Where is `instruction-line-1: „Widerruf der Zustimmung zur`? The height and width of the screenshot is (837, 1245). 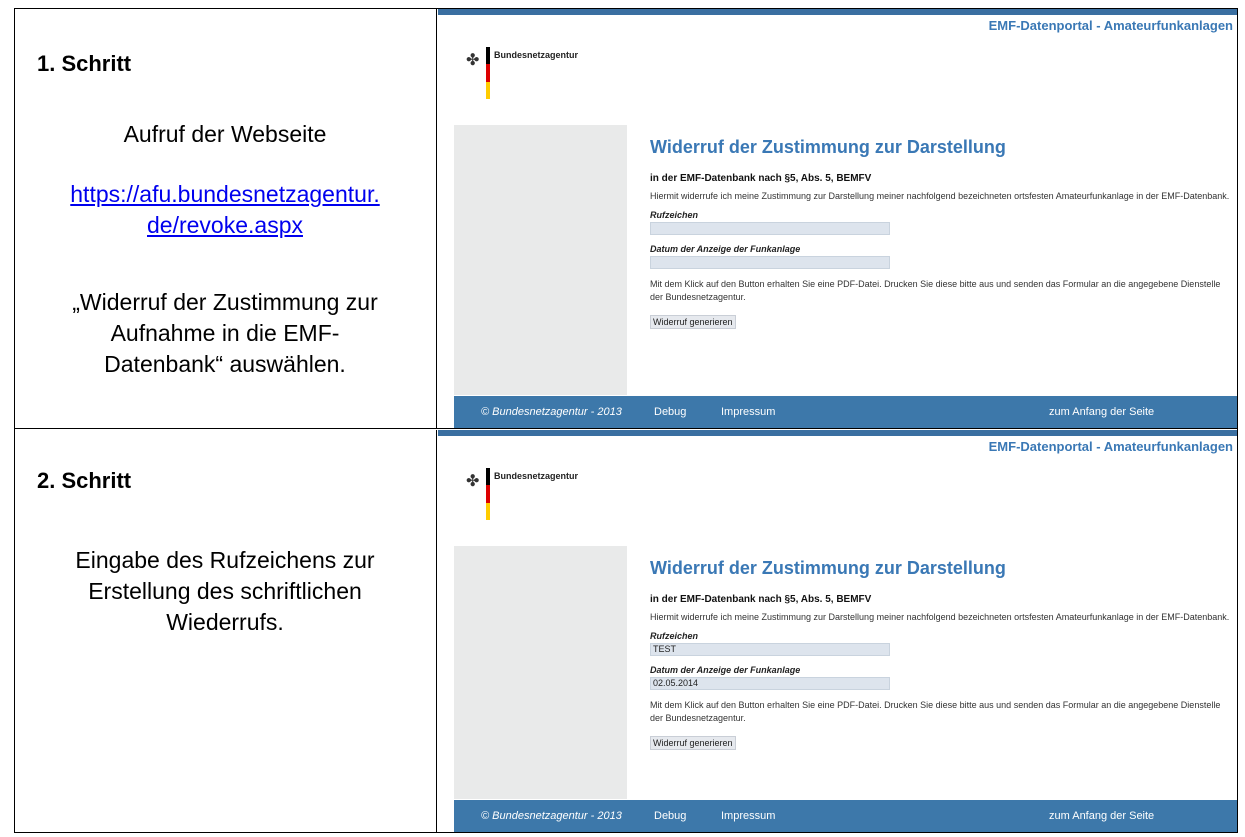
instruction-line-1: „Widerruf der Zustimmung zur is located at coordinates (225, 302).